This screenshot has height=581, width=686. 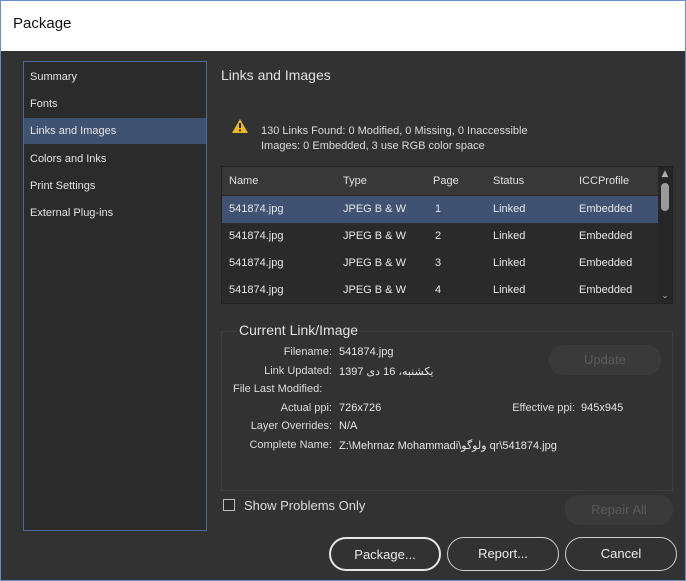 I want to click on table-scrollbar: ▲ ⌄, so click(x=665, y=235).